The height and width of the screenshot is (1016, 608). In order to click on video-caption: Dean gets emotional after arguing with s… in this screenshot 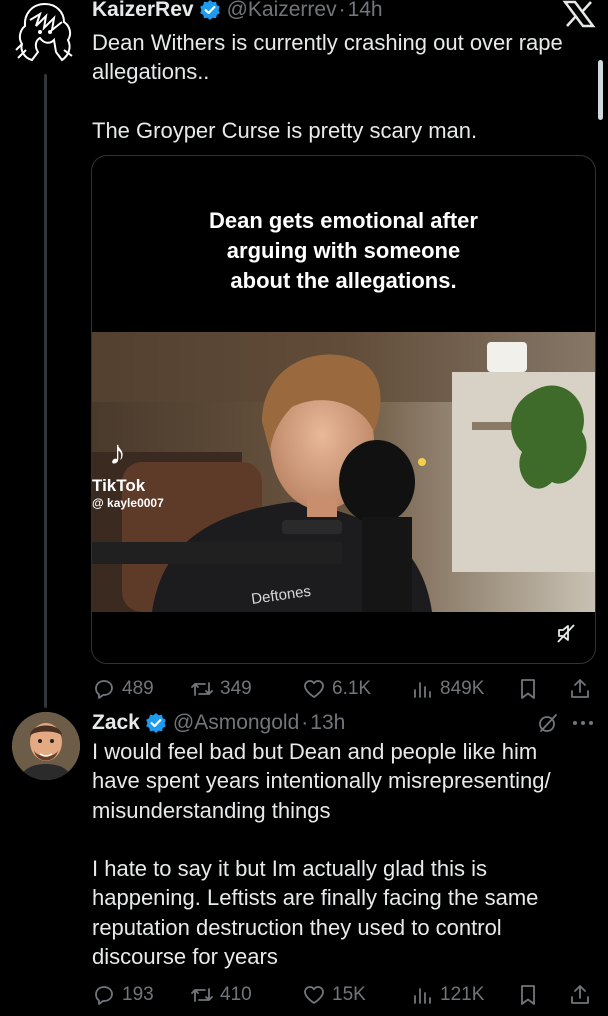, I will do `click(343, 250)`.